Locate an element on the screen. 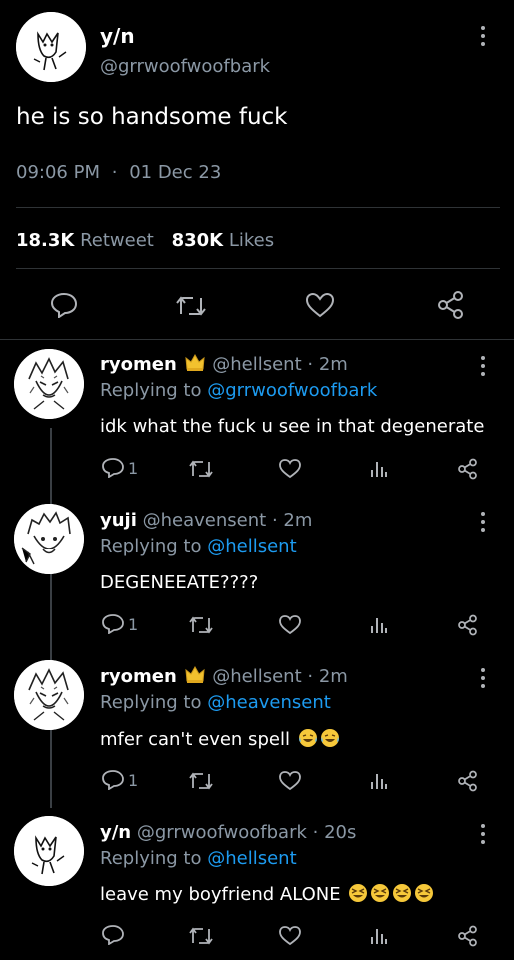 Image resolution: width=514 pixels, height=960 pixels. replying-to-handle: @grrwoofwoofbark is located at coordinates (292, 390).